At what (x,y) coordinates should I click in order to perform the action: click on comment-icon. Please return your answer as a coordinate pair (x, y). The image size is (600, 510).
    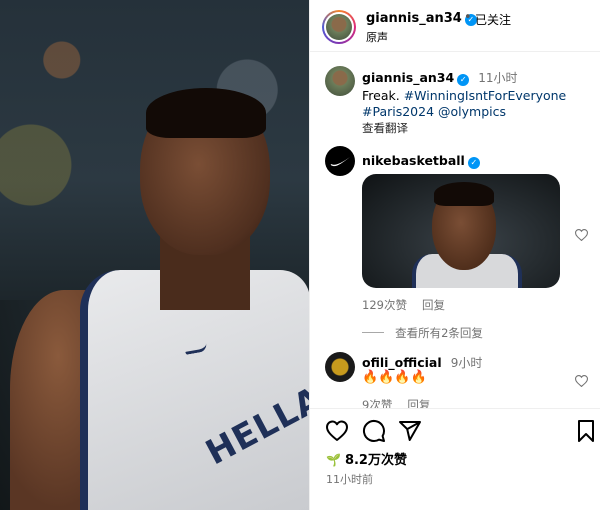
    Looking at the image, I should click on (374, 431).